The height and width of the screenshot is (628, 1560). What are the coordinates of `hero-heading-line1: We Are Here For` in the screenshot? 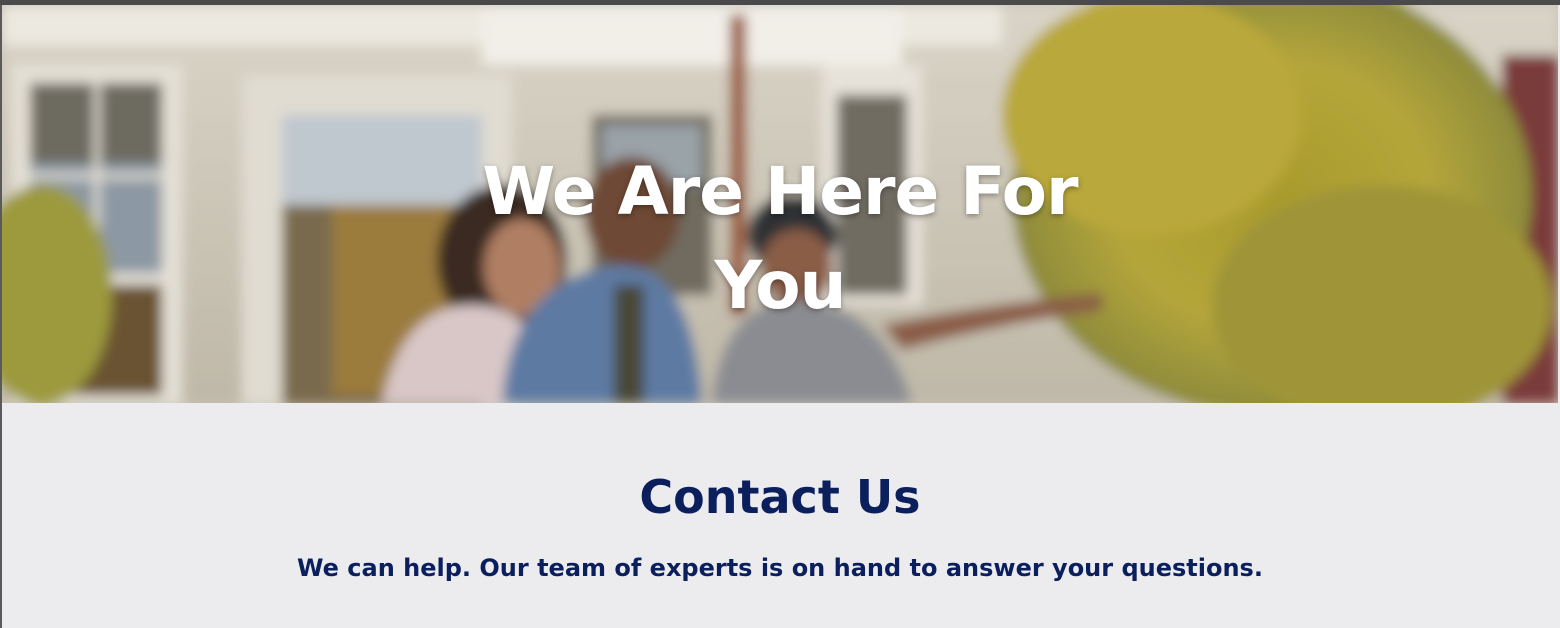 It's located at (780, 191).